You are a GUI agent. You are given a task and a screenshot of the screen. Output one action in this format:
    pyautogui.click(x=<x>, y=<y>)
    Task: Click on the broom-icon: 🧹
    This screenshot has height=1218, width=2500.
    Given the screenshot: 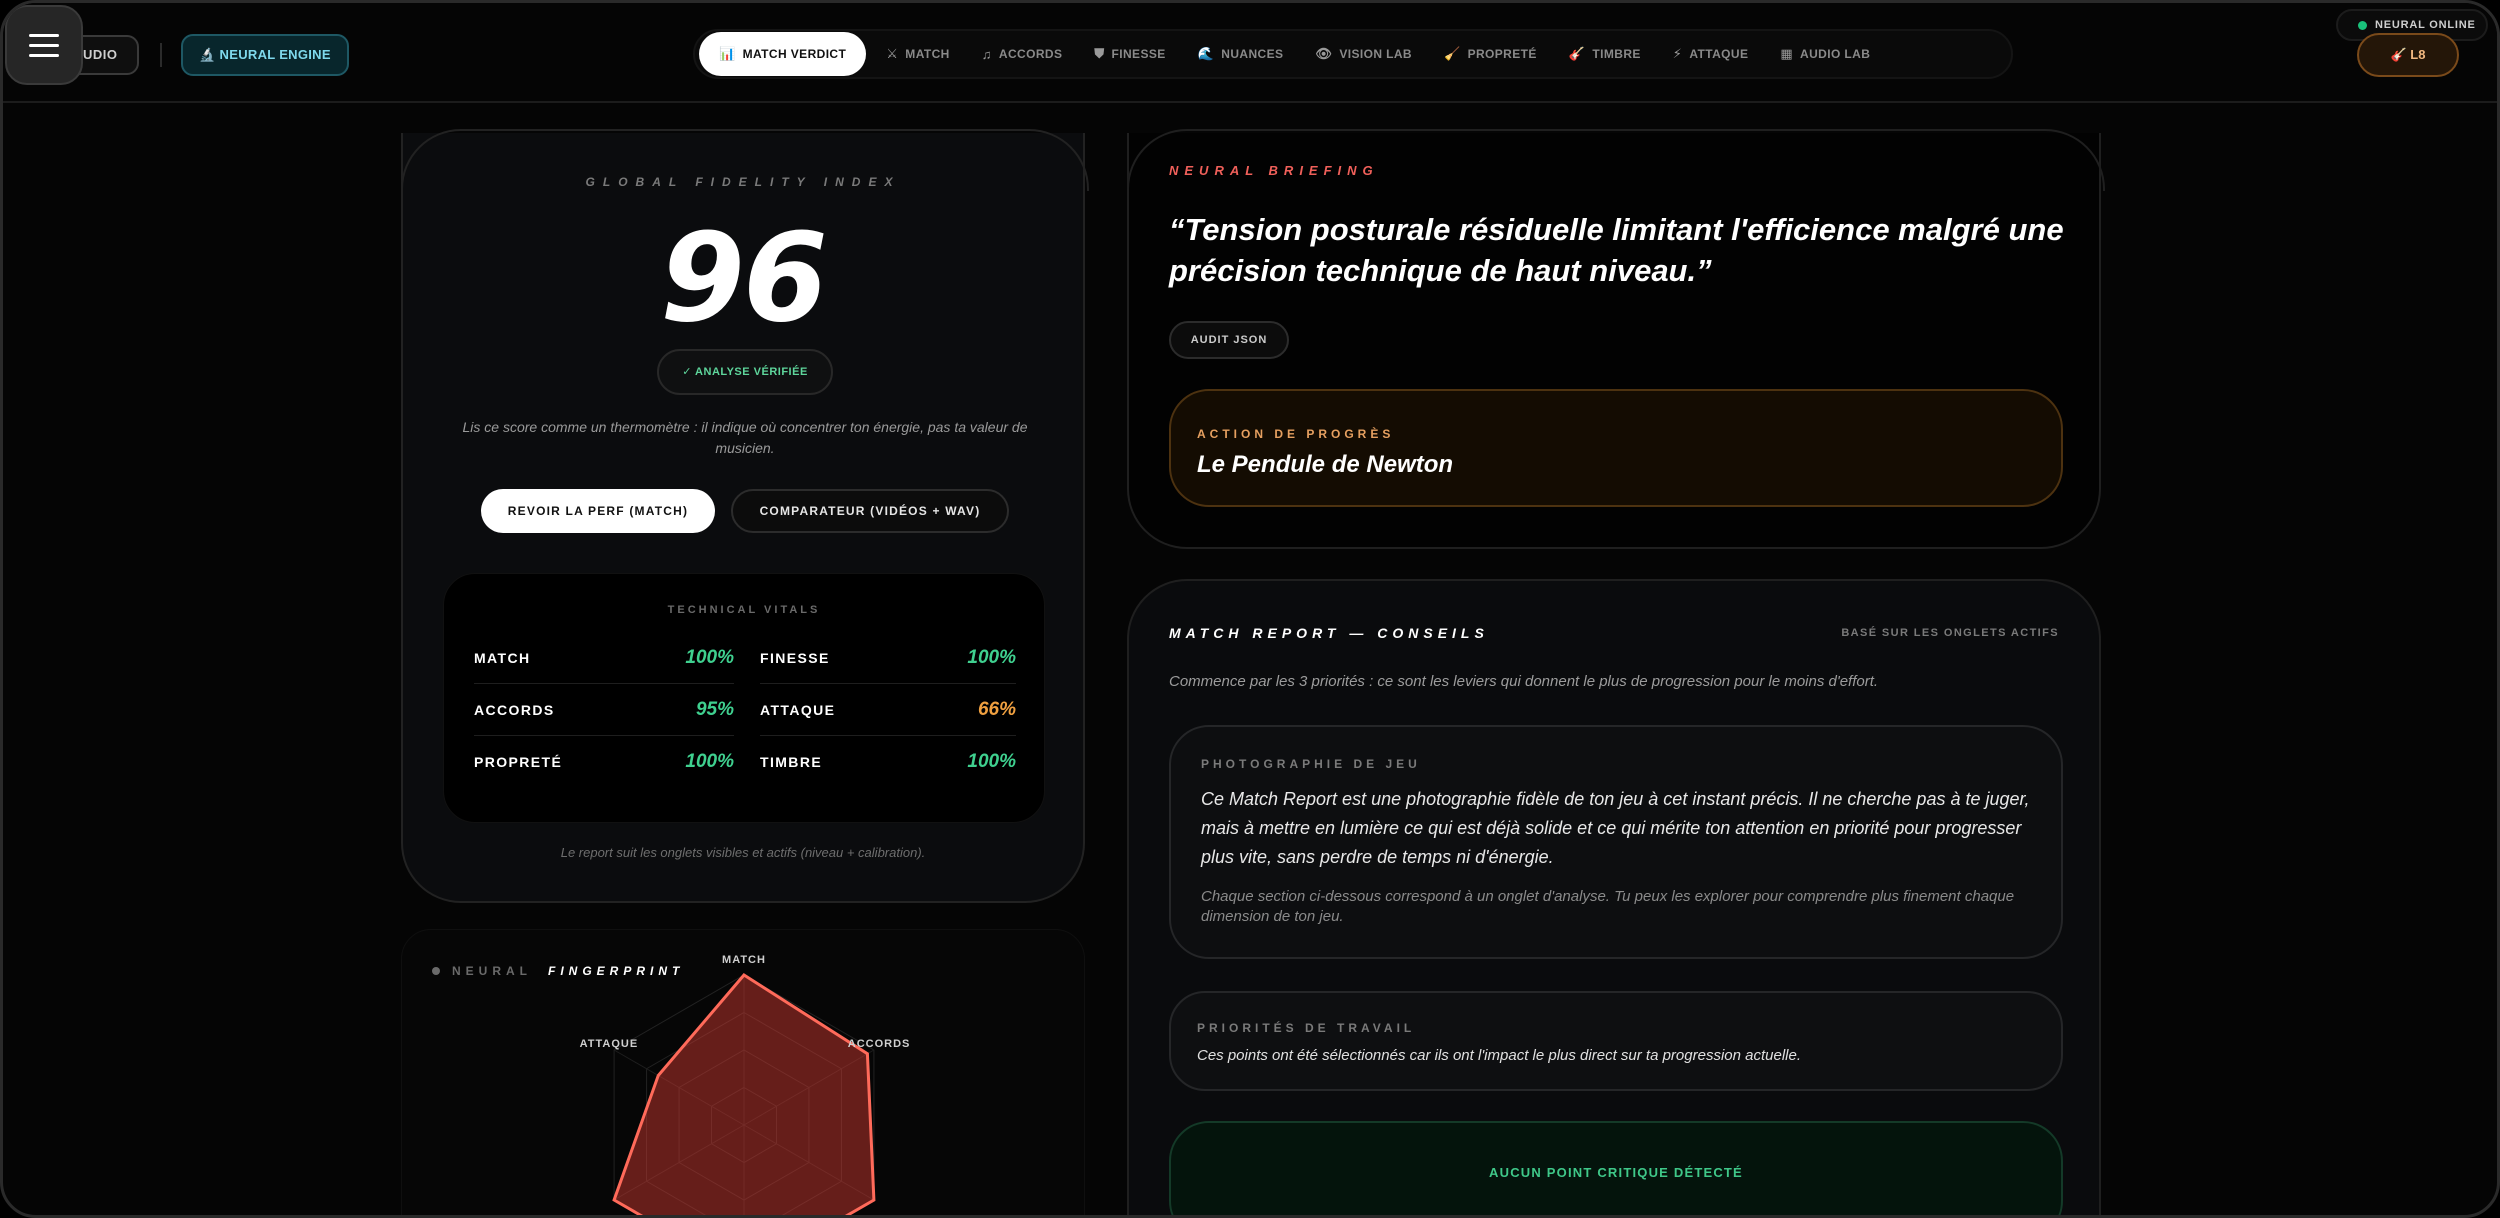 What is the action you would take?
    pyautogui.click(x=1452, y=53)
    